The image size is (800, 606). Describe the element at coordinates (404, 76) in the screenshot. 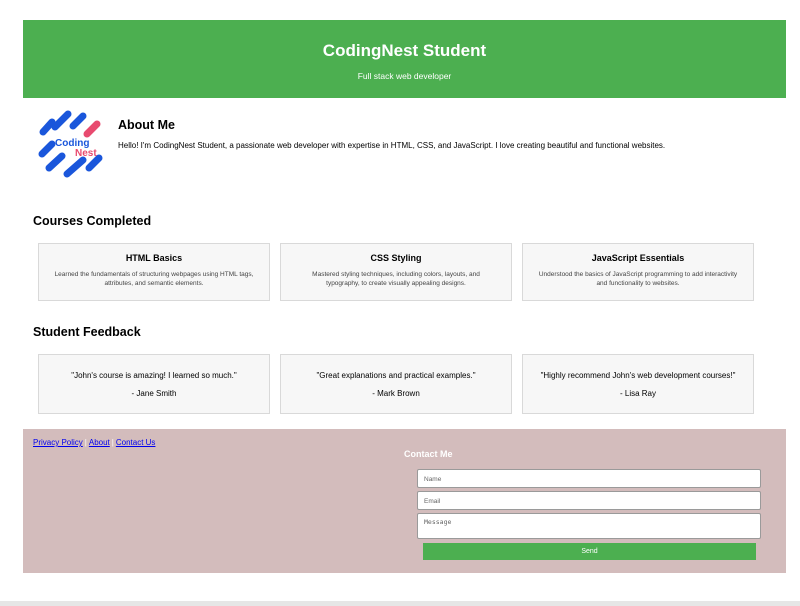

I see `site-subtitle: Full stack web developer` at that location.